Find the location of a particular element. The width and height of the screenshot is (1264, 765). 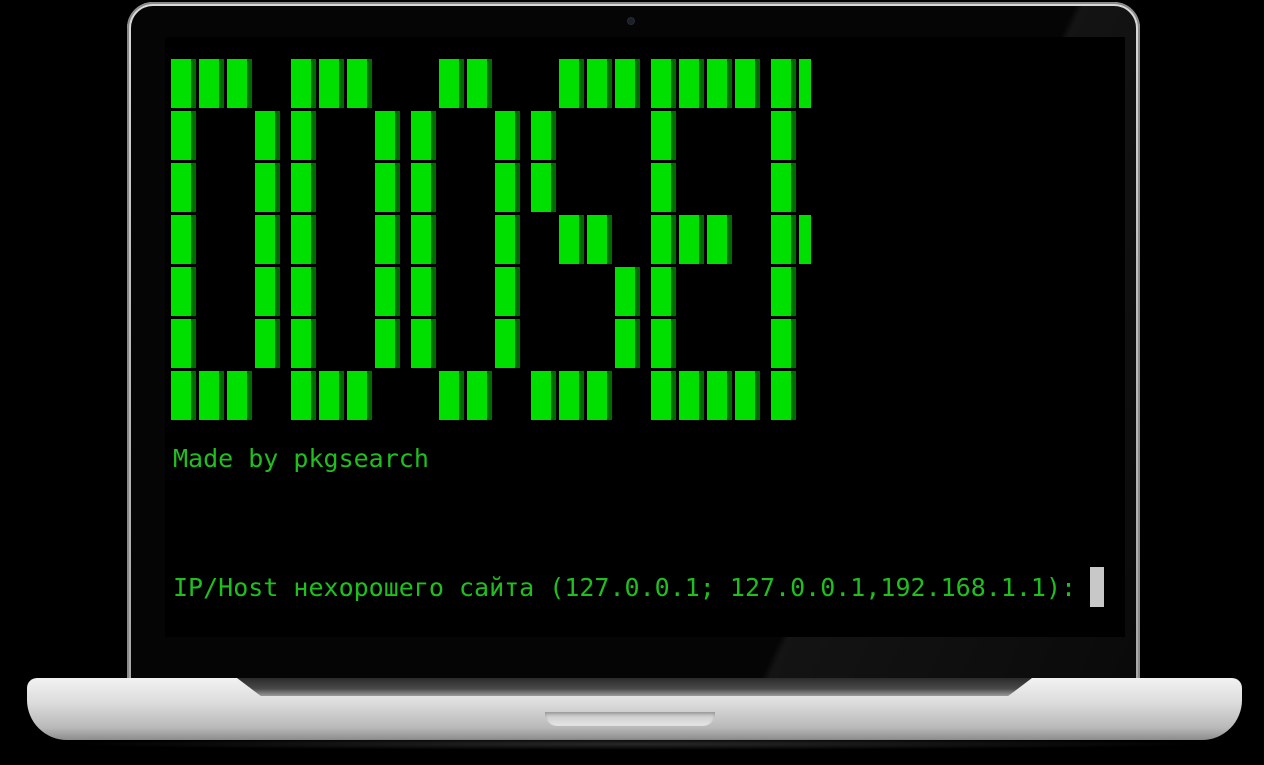

webcam-icon is located at coordinates (631, 21).